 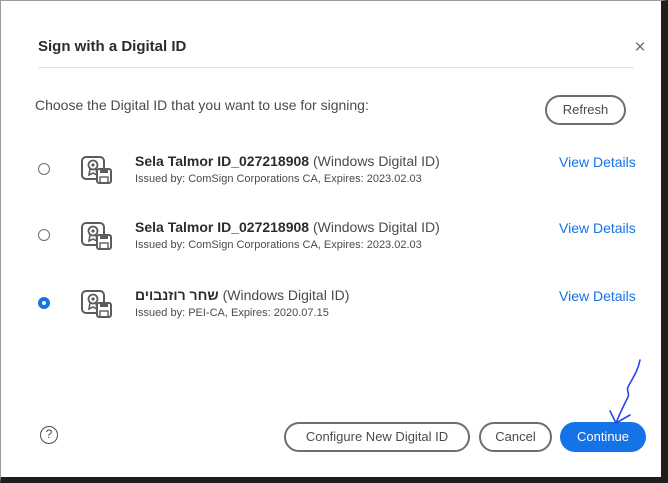 I want to click on hand-drawn-arrow-annotation, so click(x=625, y=391).